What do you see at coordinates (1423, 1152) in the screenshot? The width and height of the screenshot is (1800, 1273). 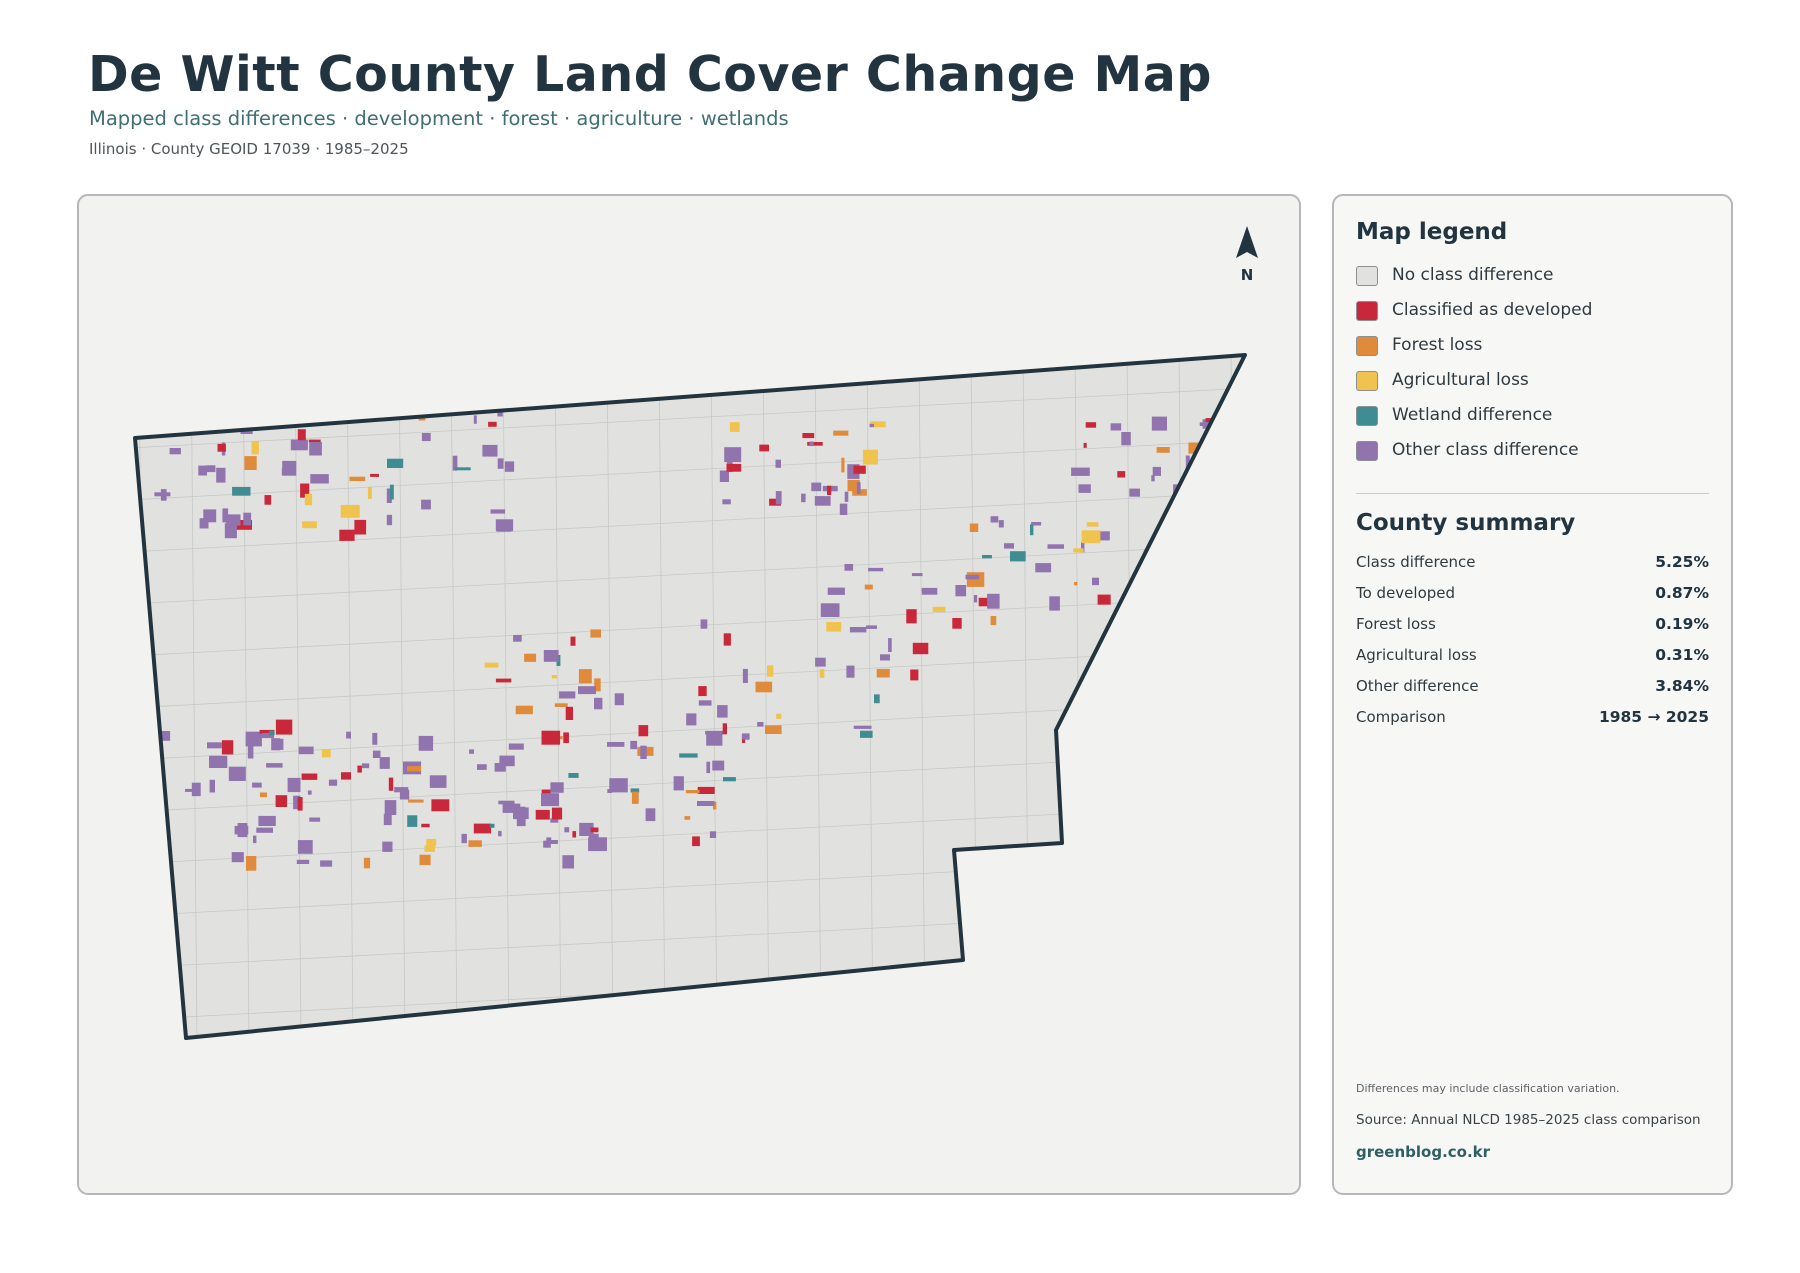 I see `credit-link: greenblog.co.kr` at bounding box center [1423, 1152].